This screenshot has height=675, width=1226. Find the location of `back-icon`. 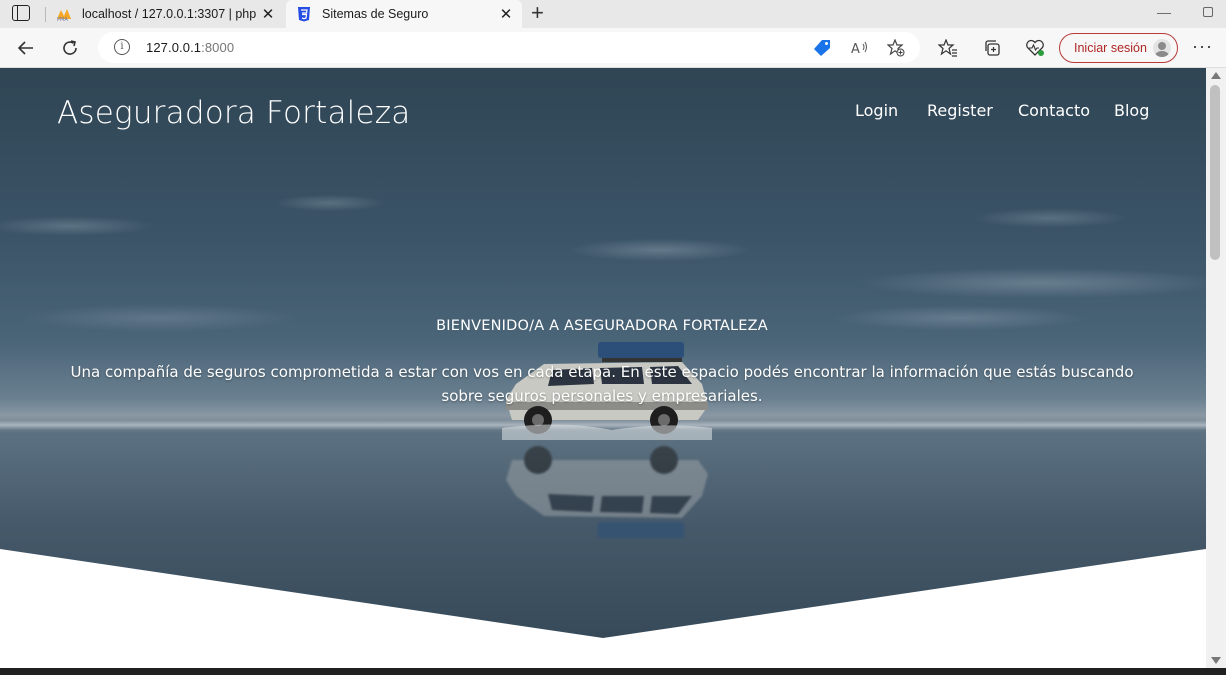

back-icon is located at coordinates (26, 48).